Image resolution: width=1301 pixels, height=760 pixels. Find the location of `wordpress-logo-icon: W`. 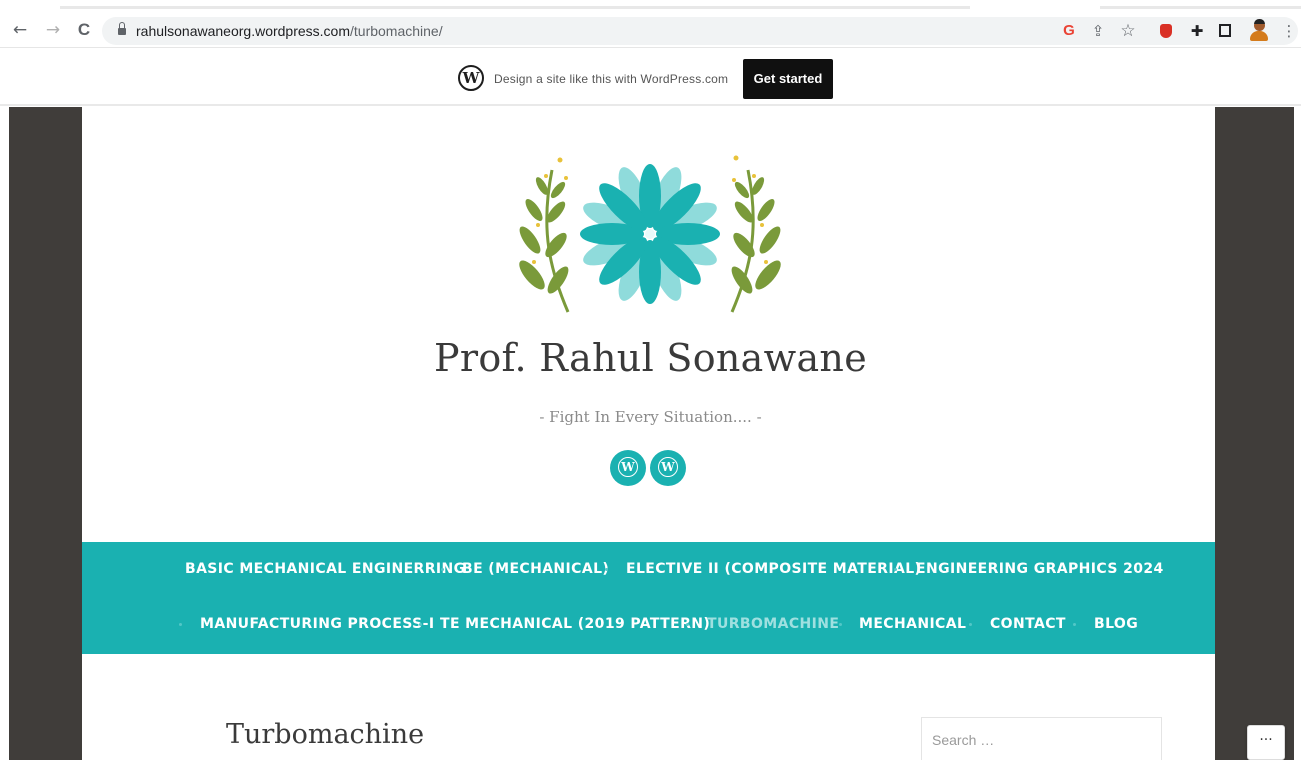

wordpress-logo-icon: W is located at coordinates (471, 78).